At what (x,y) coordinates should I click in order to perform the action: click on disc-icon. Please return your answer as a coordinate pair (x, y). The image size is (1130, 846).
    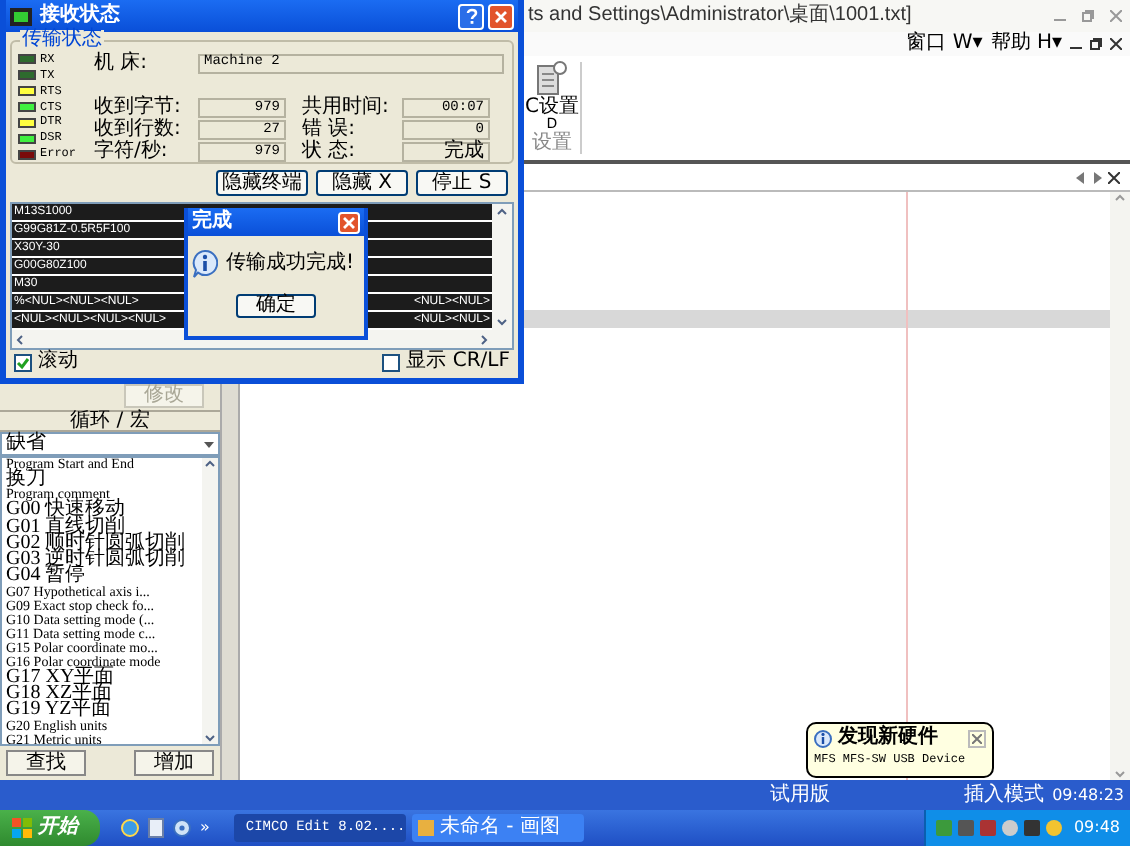
    Looking at the image, I should click on (182, 828).